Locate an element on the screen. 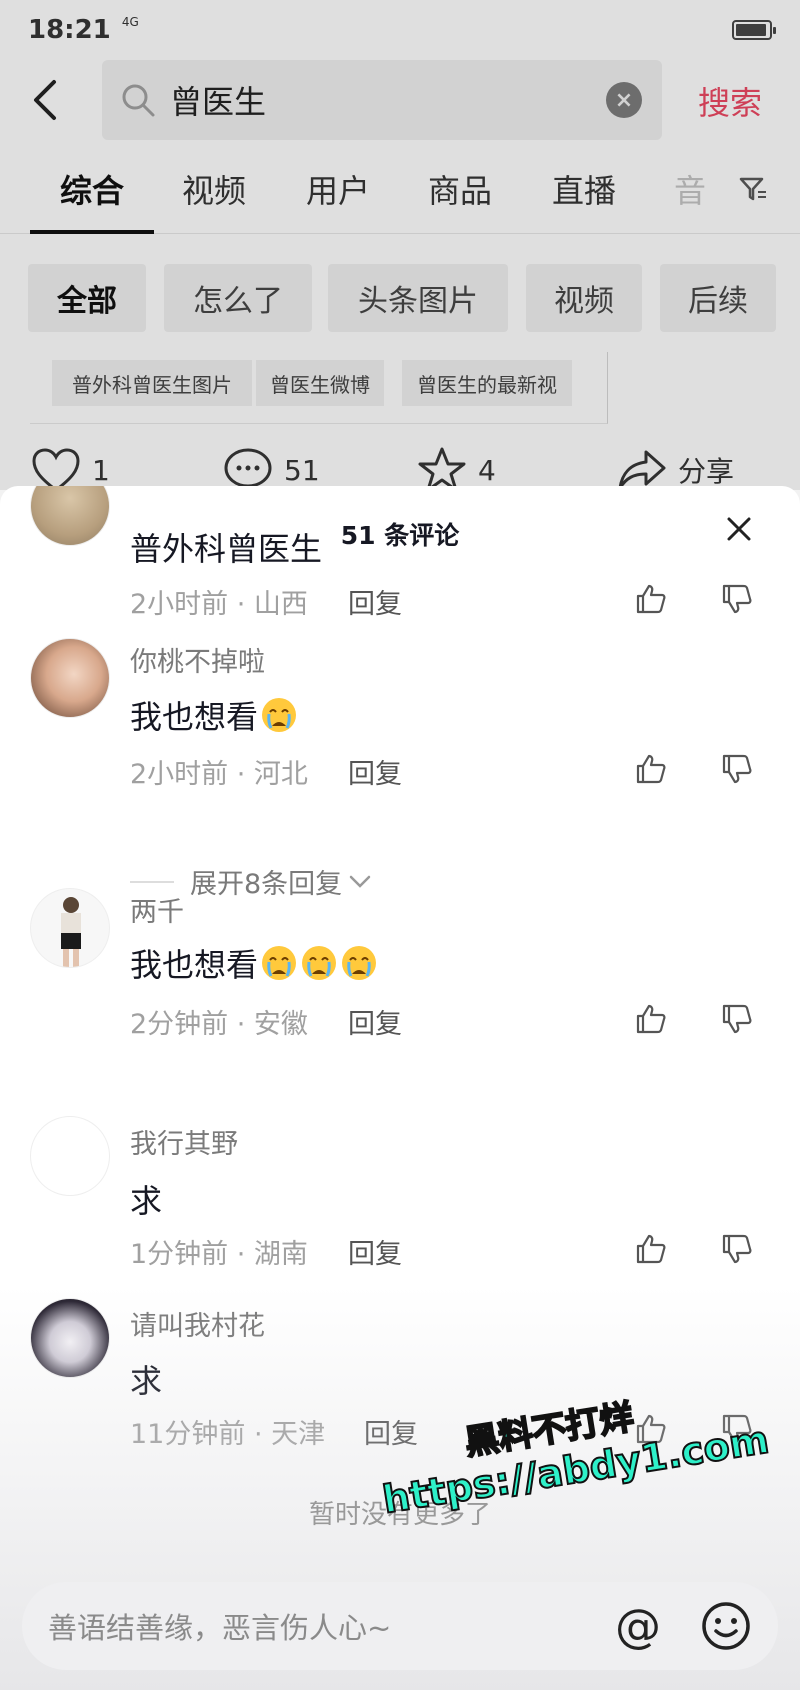 The image size is (800, 1690). comments-title: 51 条评论 is located at coordinates (400, 535).